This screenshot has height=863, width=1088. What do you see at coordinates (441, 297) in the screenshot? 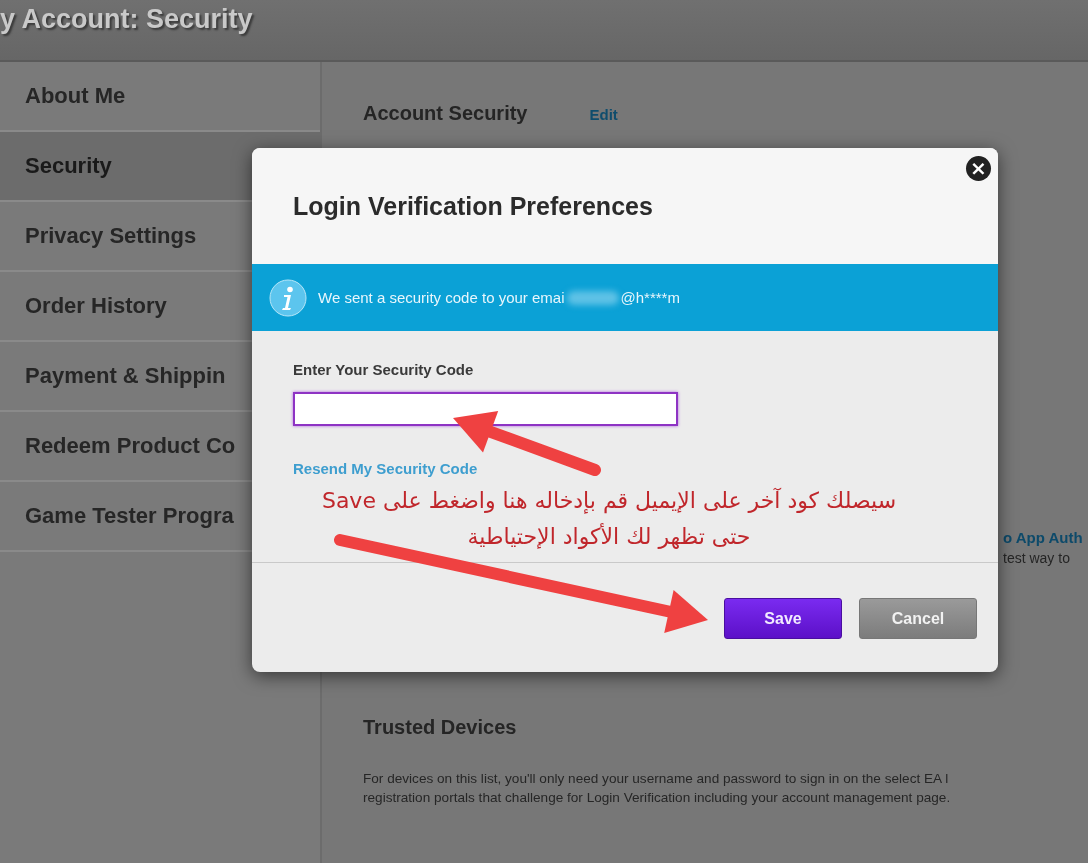
I see `info-text: We sent a security code to your emai` at bounding box center [441, 297].